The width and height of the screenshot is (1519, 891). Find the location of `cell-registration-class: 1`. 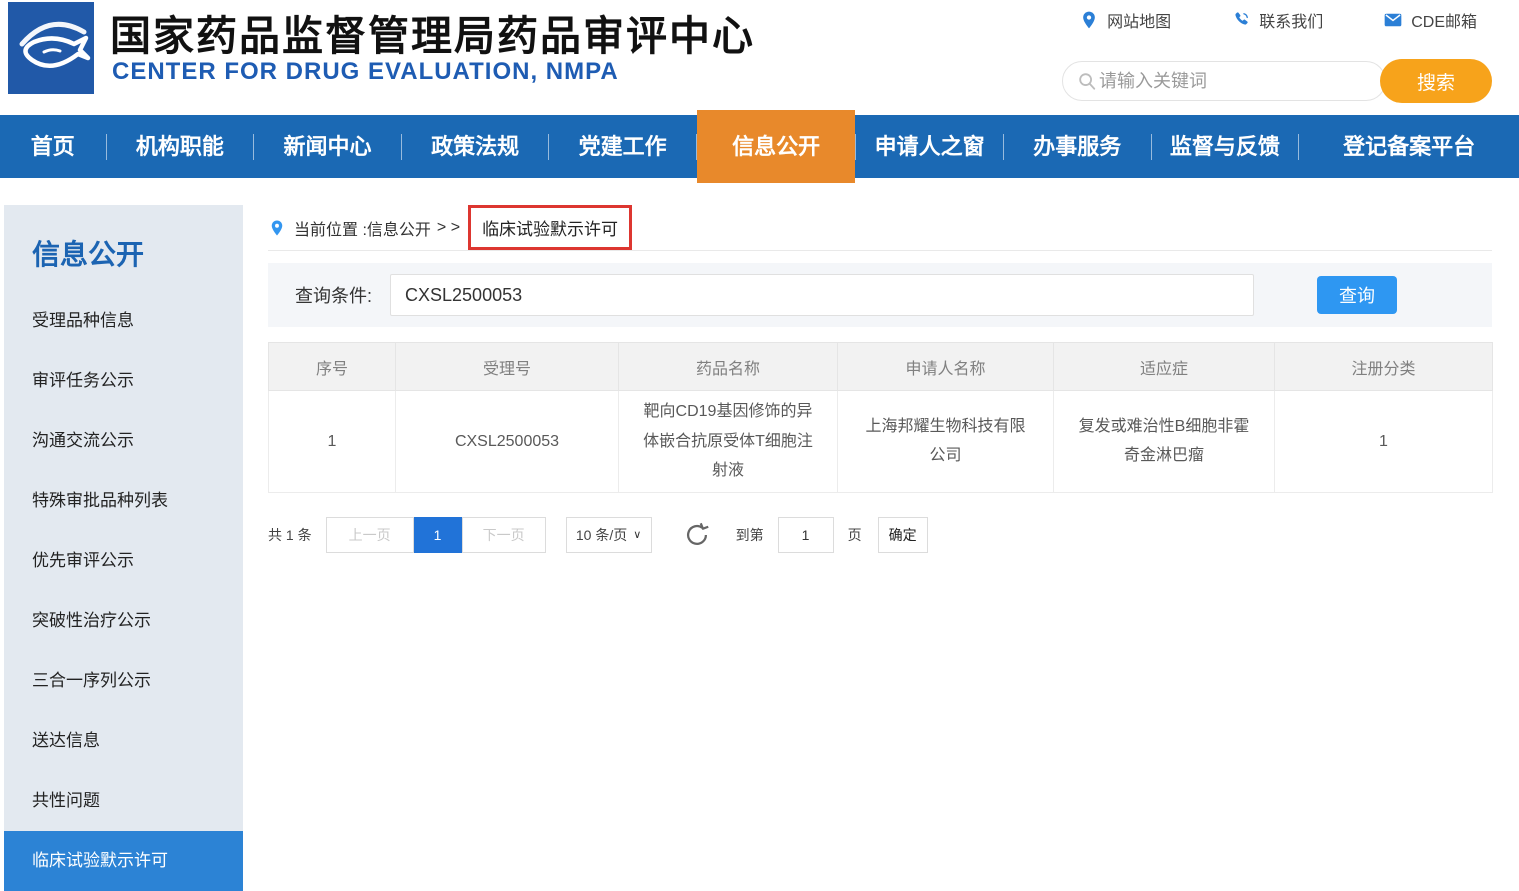

cell-registration-class: 1 is located at coordinates (1383, 441).